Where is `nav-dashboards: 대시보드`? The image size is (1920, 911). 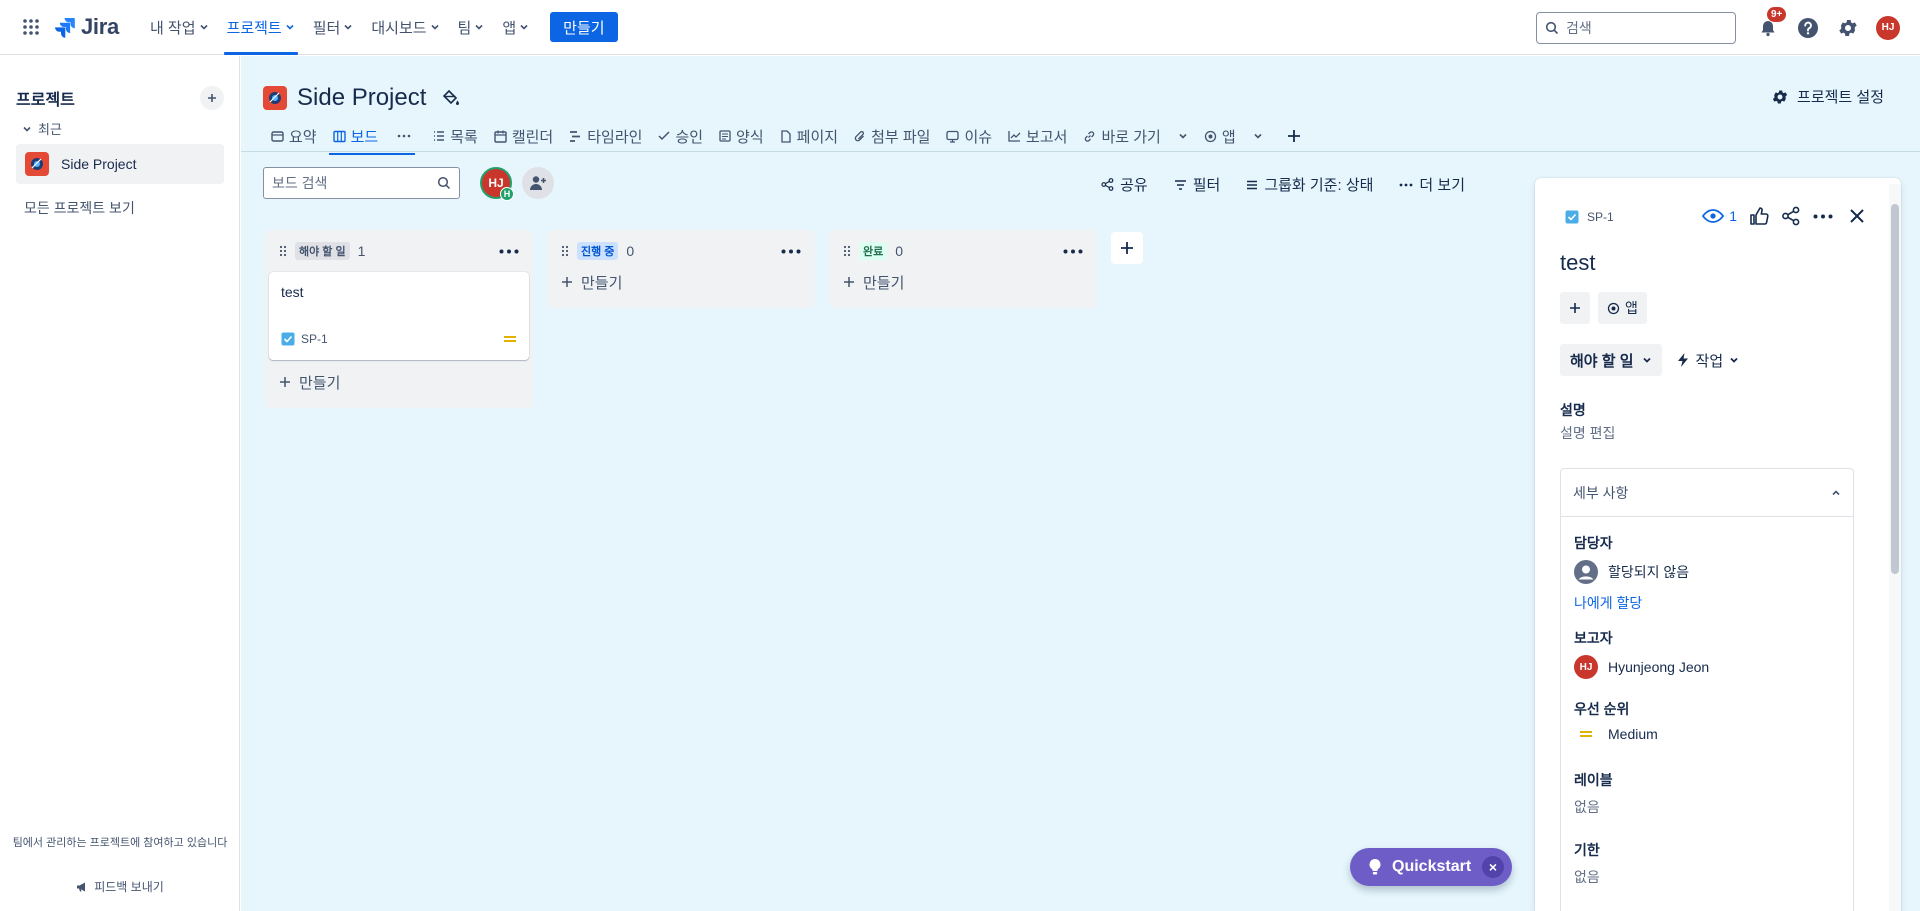 nav-dashboards: 대시보드 is located at coordinates (405, 27).